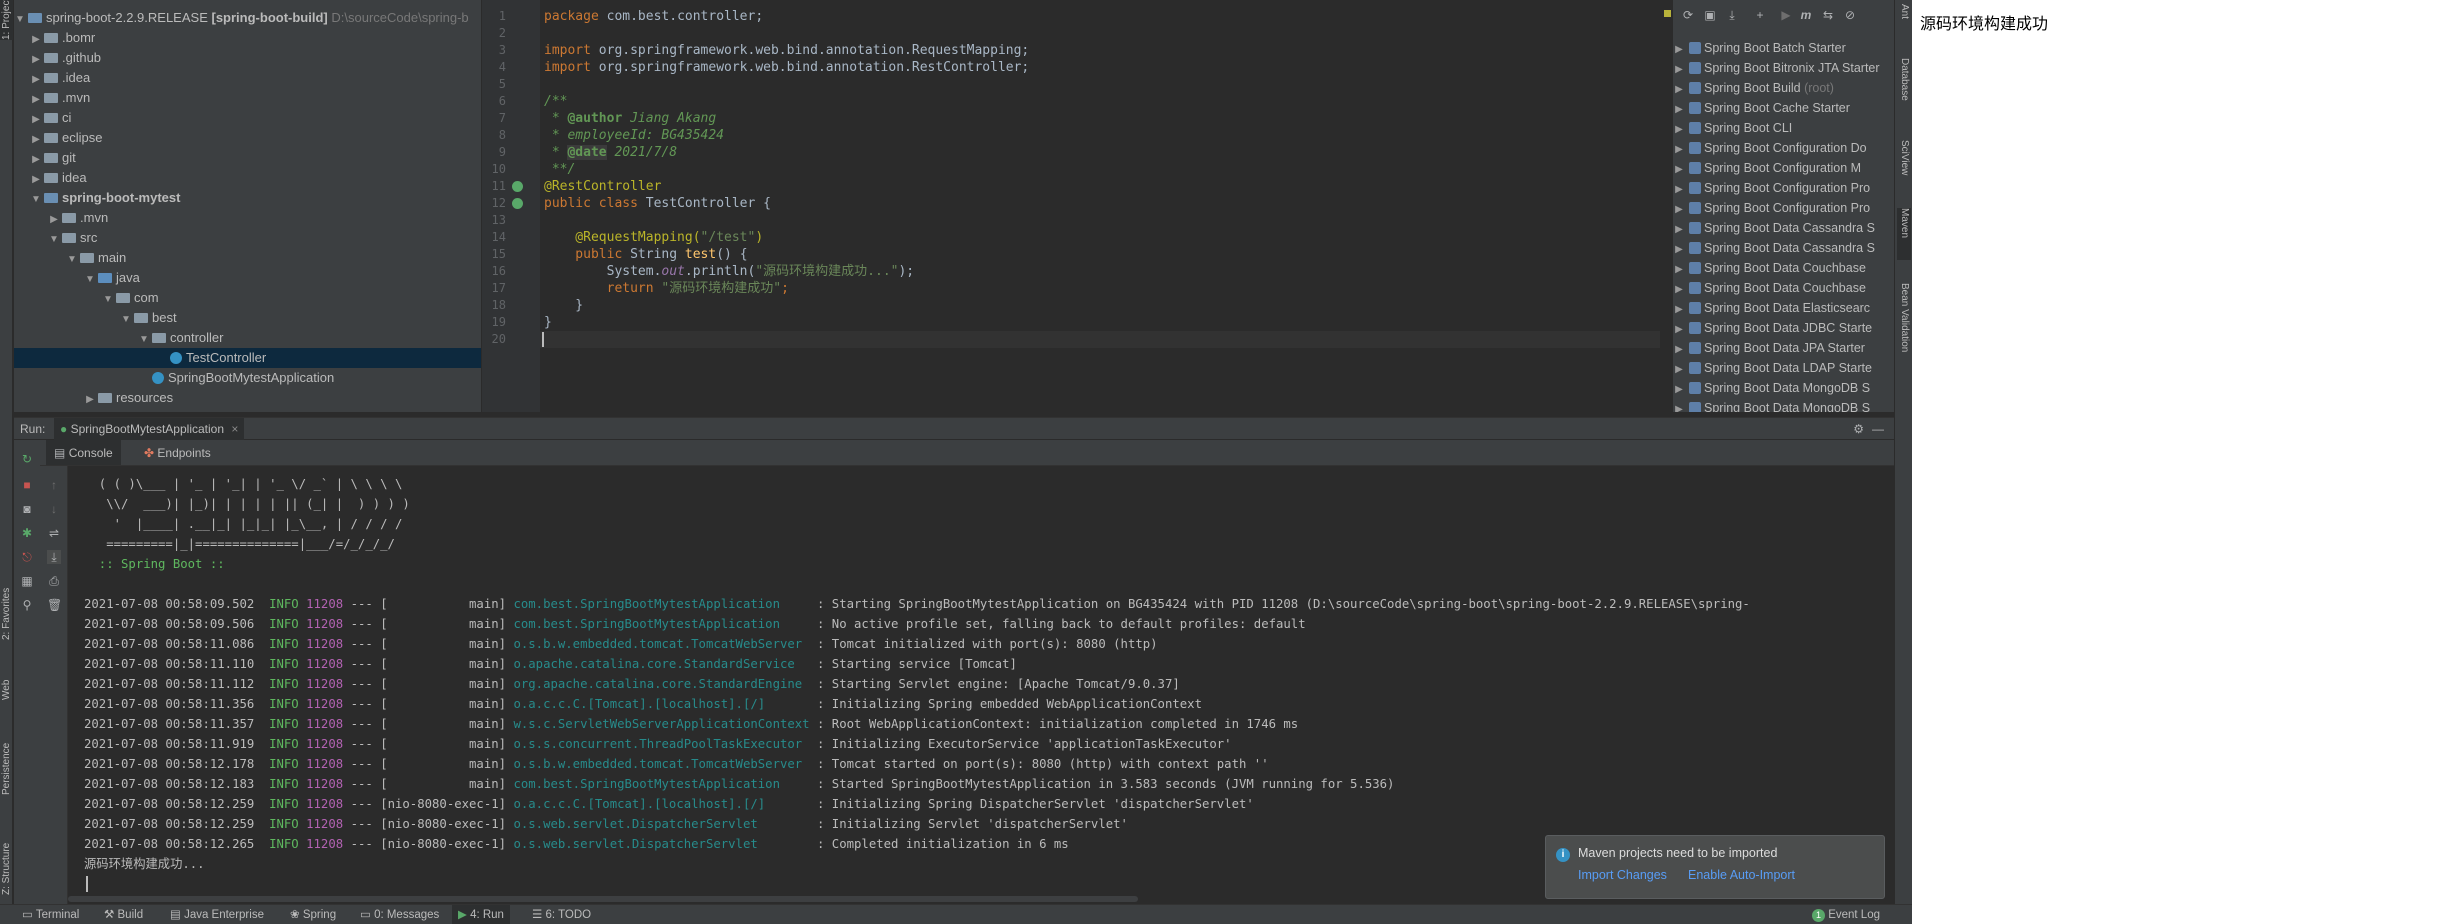 Image resolution: width=2449 pixels, height=924 pixels. I want to click on event-log-tab: 1 Event Log, so click(1846, 914).